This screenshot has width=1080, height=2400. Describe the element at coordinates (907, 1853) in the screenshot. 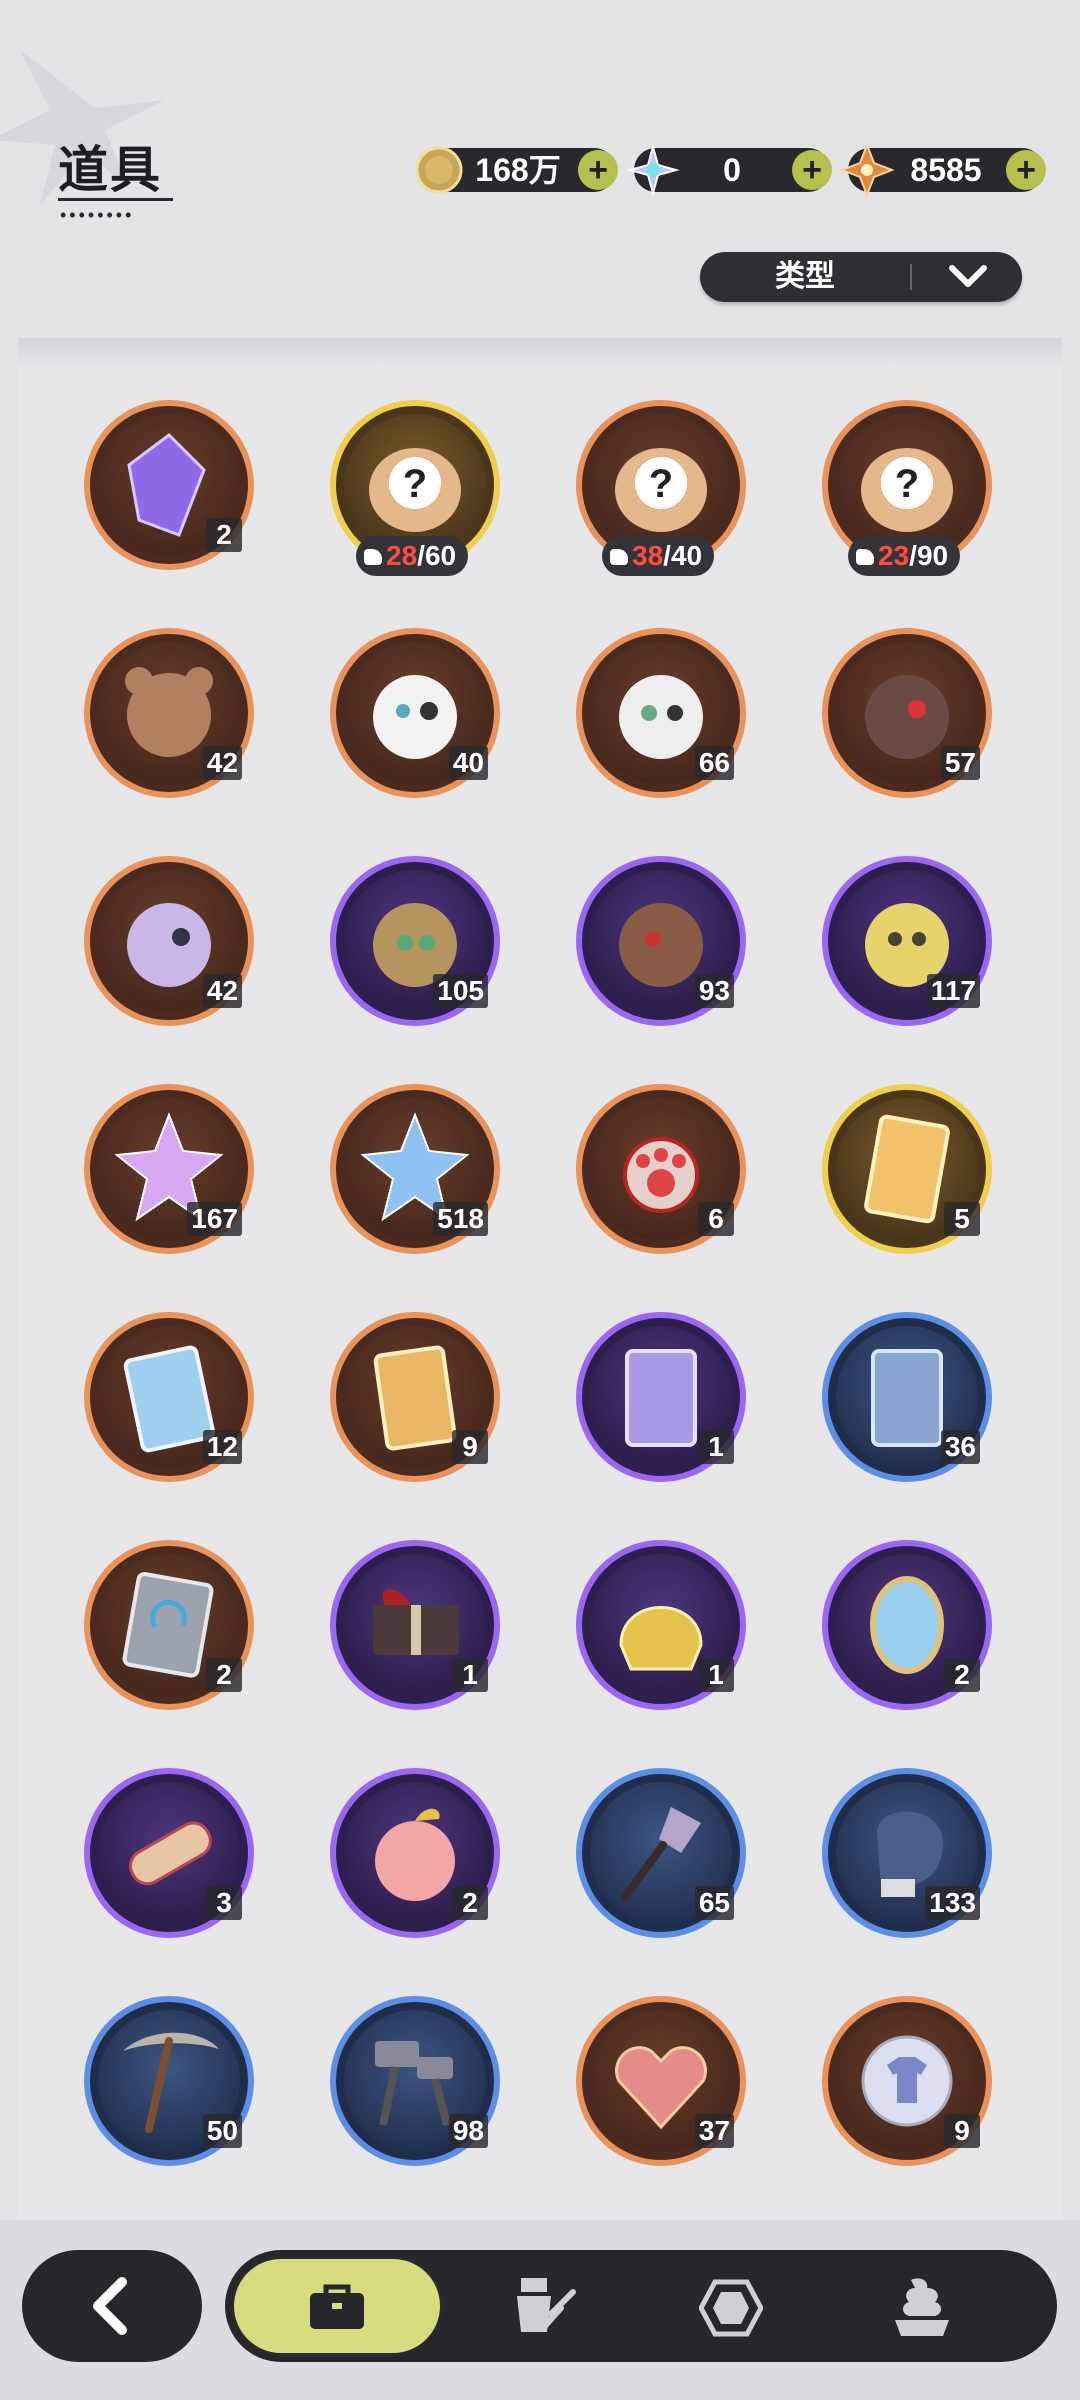

I see `inventory-item: 133` at that location.